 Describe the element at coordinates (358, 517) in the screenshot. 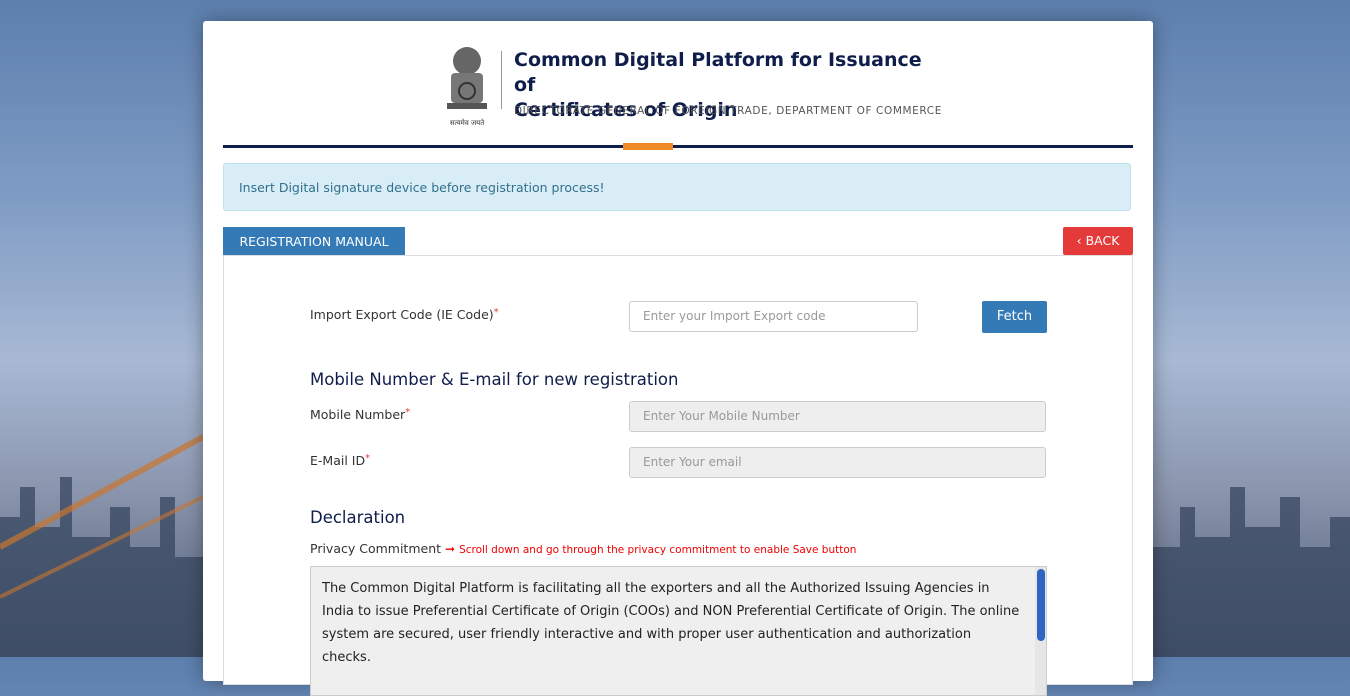

I see `declaration-title: Declaration` at that location.